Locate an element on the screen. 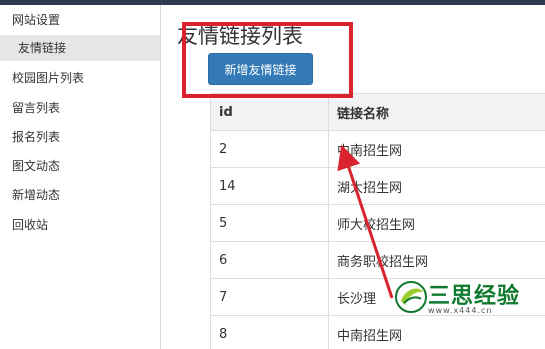  sidebar-item-site-settings: 网站设置 is located at coordinates (80, 20).